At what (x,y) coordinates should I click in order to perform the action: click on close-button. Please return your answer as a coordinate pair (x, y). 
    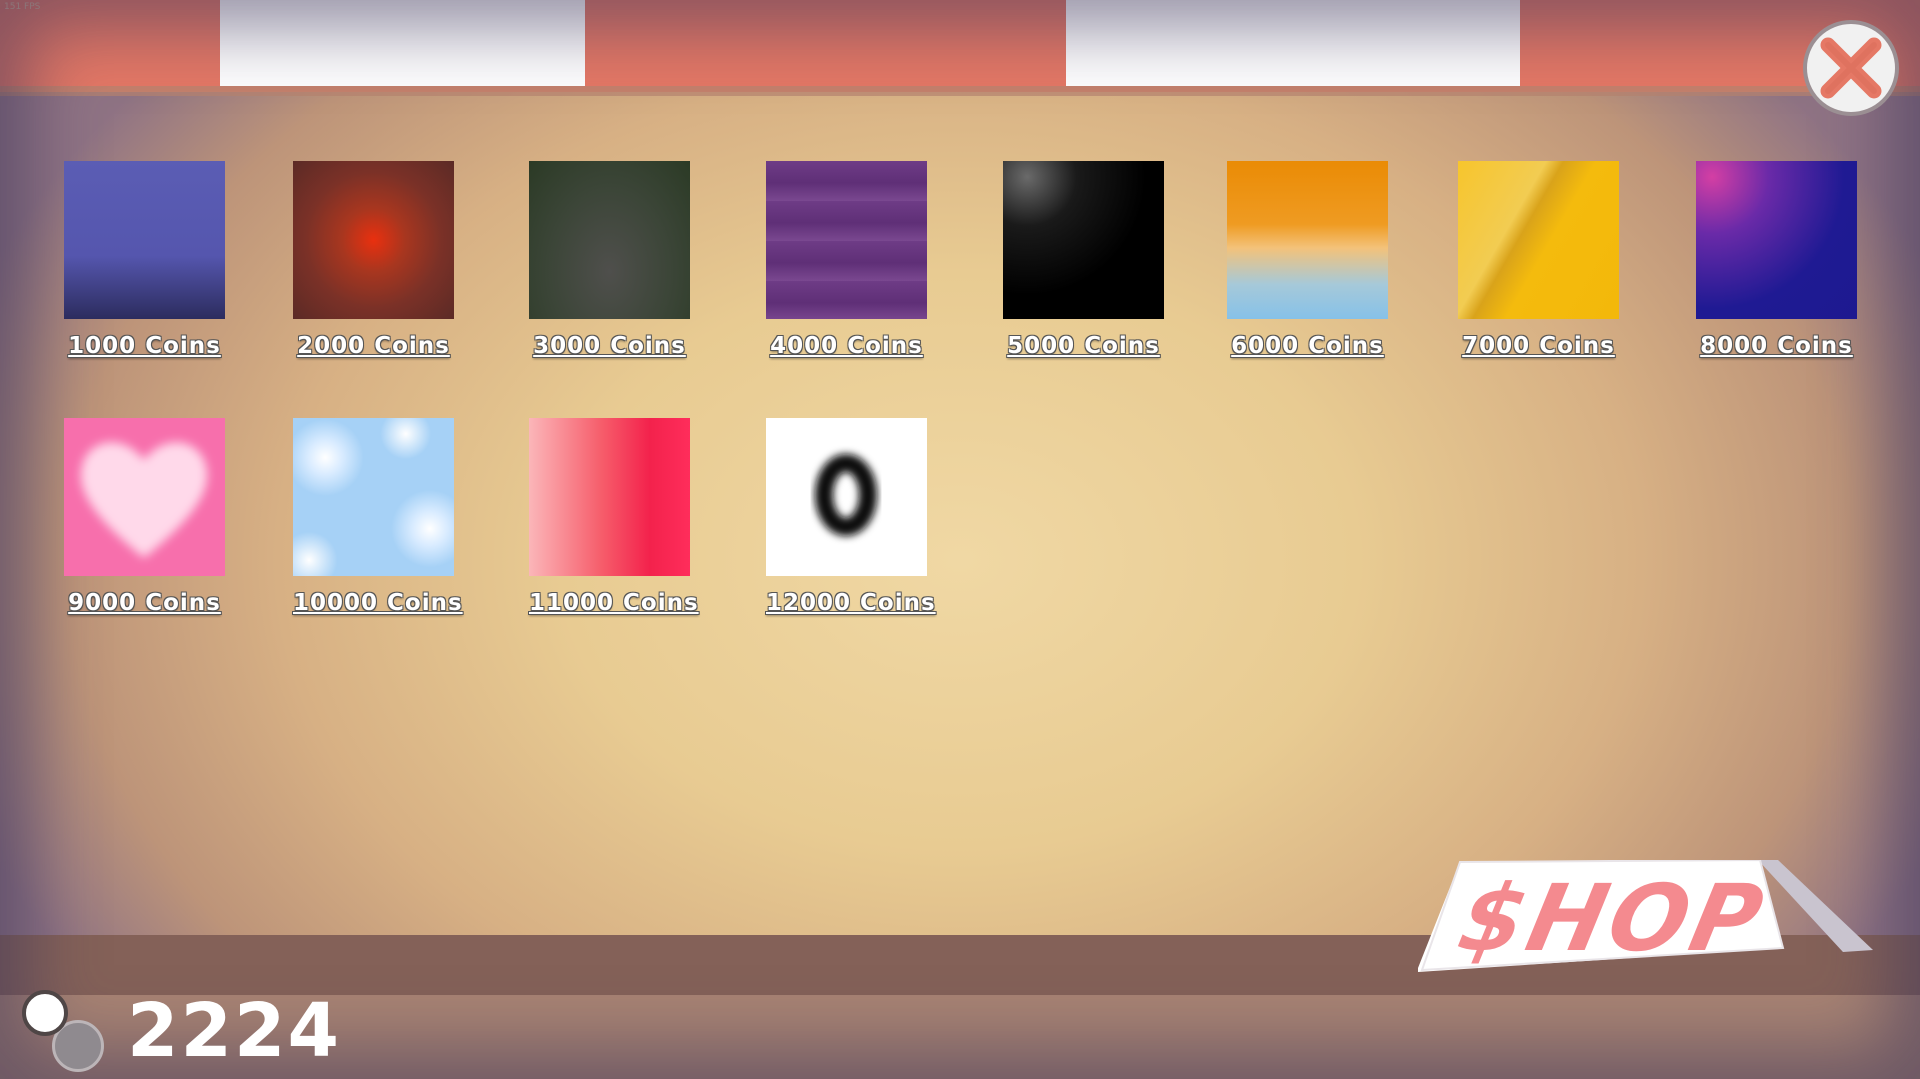
    Looking at the image, I should click on (1851, 68).